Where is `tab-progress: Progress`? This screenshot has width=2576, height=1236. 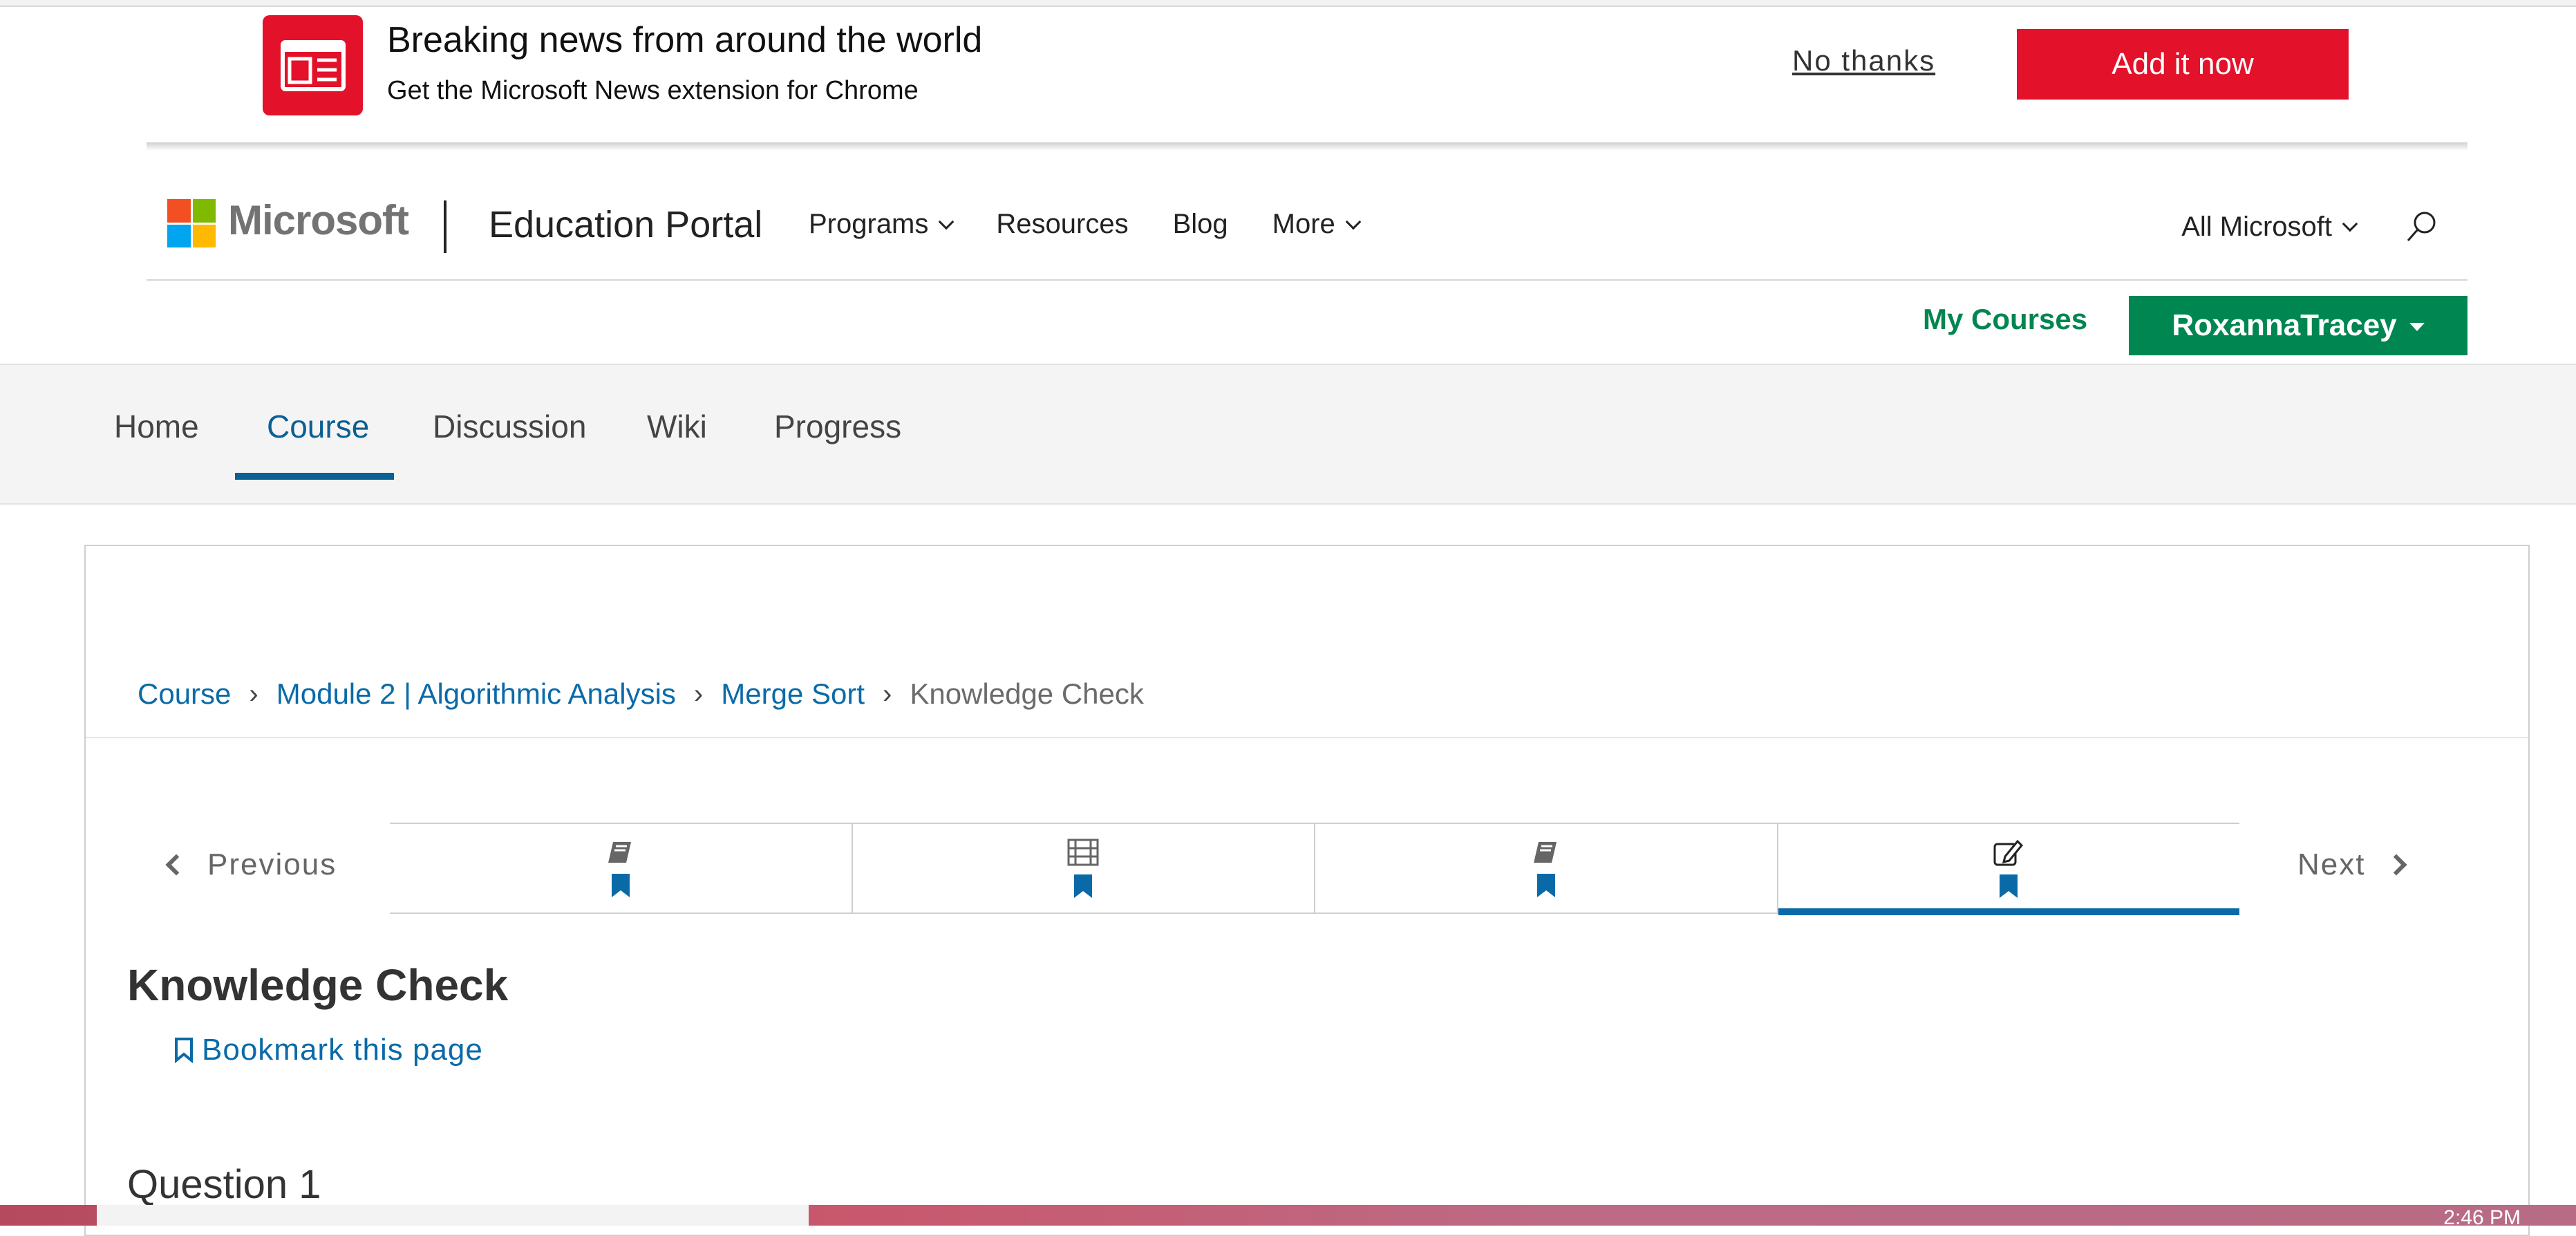 tab-progress: Progress is located at coordinates (837, 426).